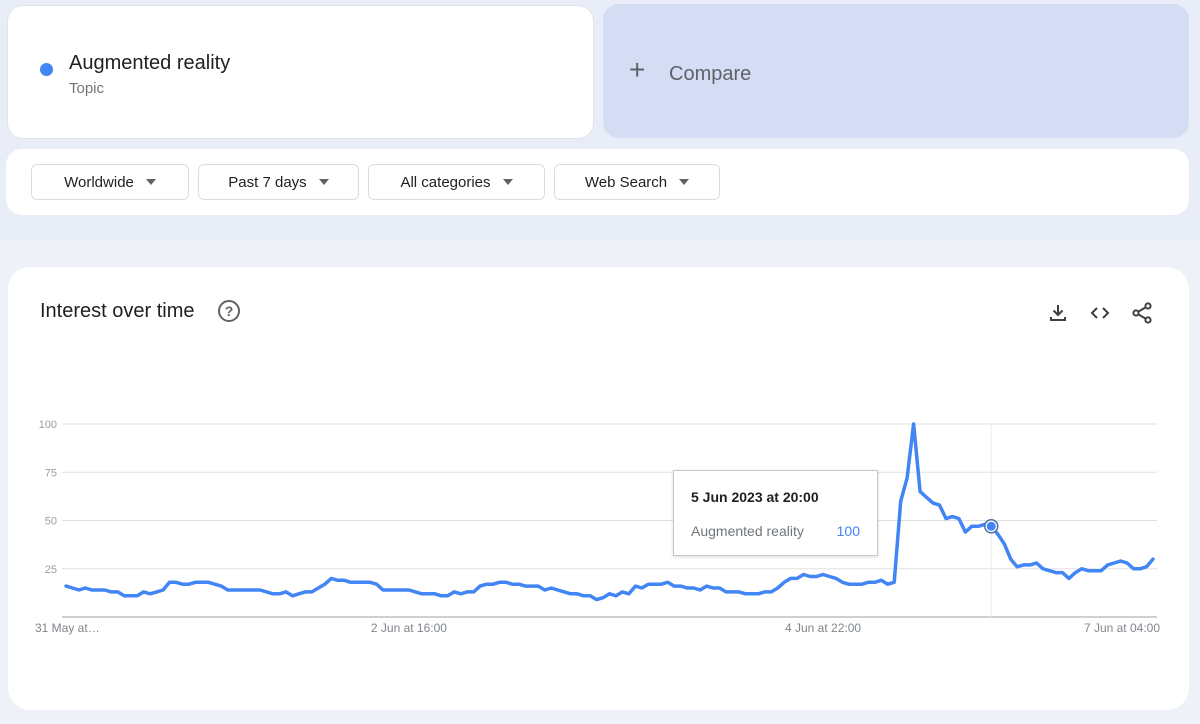  I want to click on filter-label: Past 7 days, so click(267, 182).